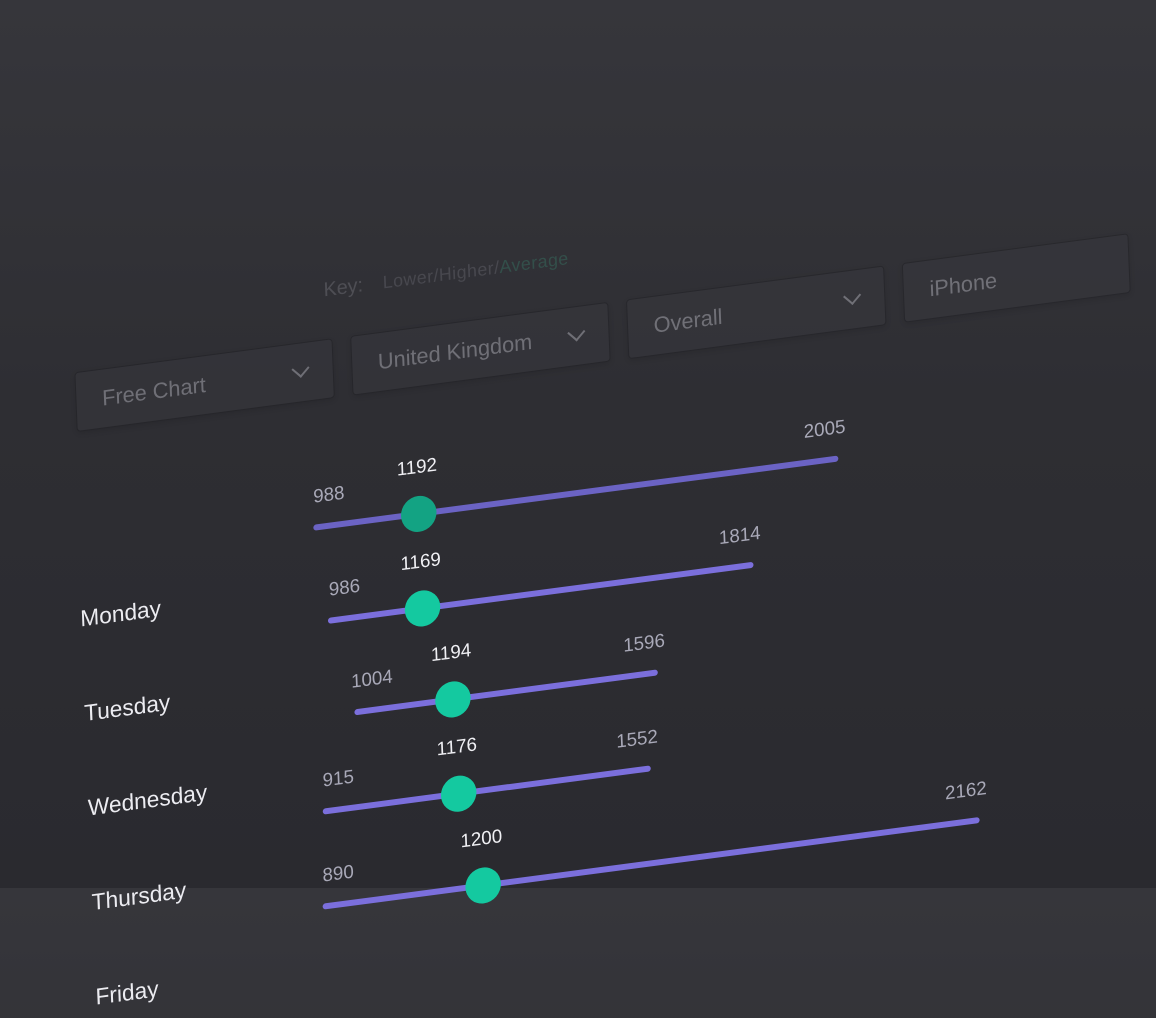 This screenshot has width=1156, height=1018. I want to click on chart-type-dropdown: Free Chart, so click(204, 385).